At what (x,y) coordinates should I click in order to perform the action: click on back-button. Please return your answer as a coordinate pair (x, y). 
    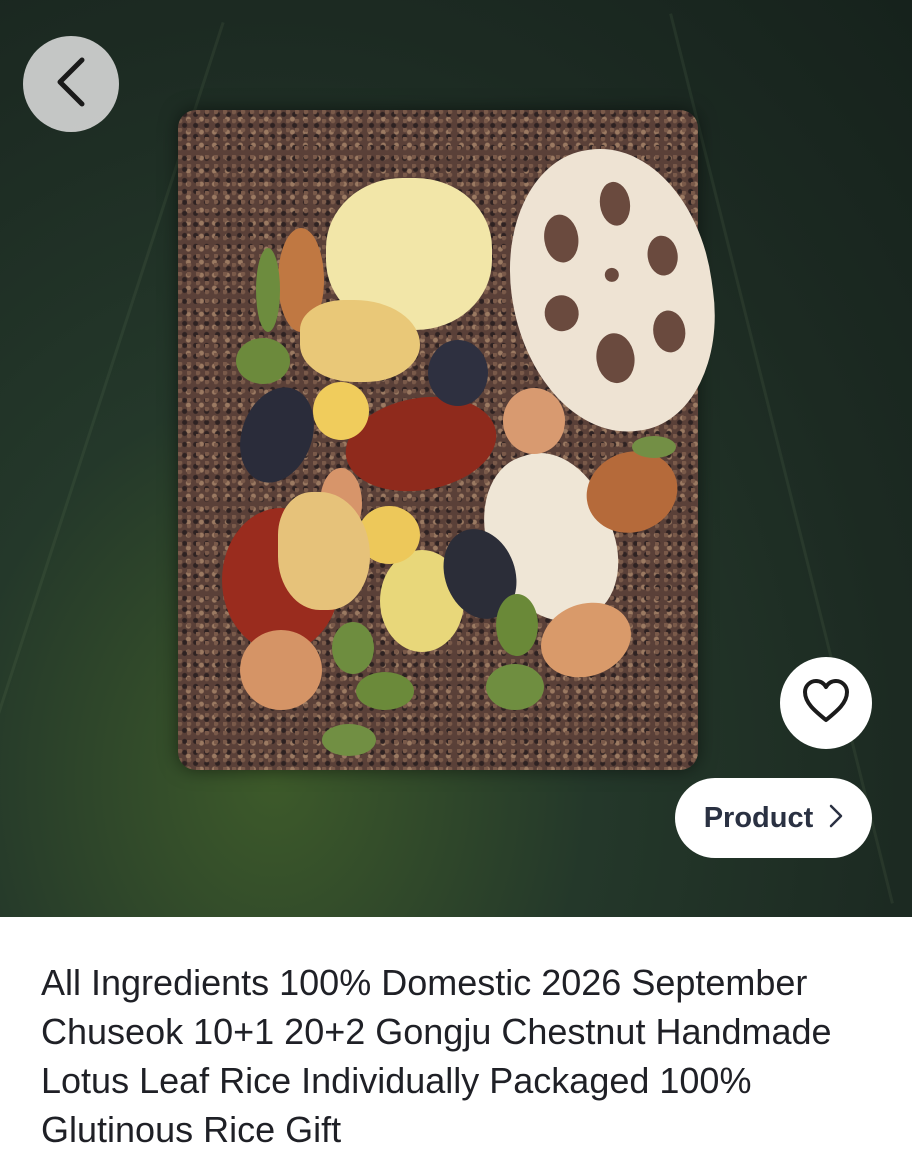
    Looking at the image, I should click on (71, 84).